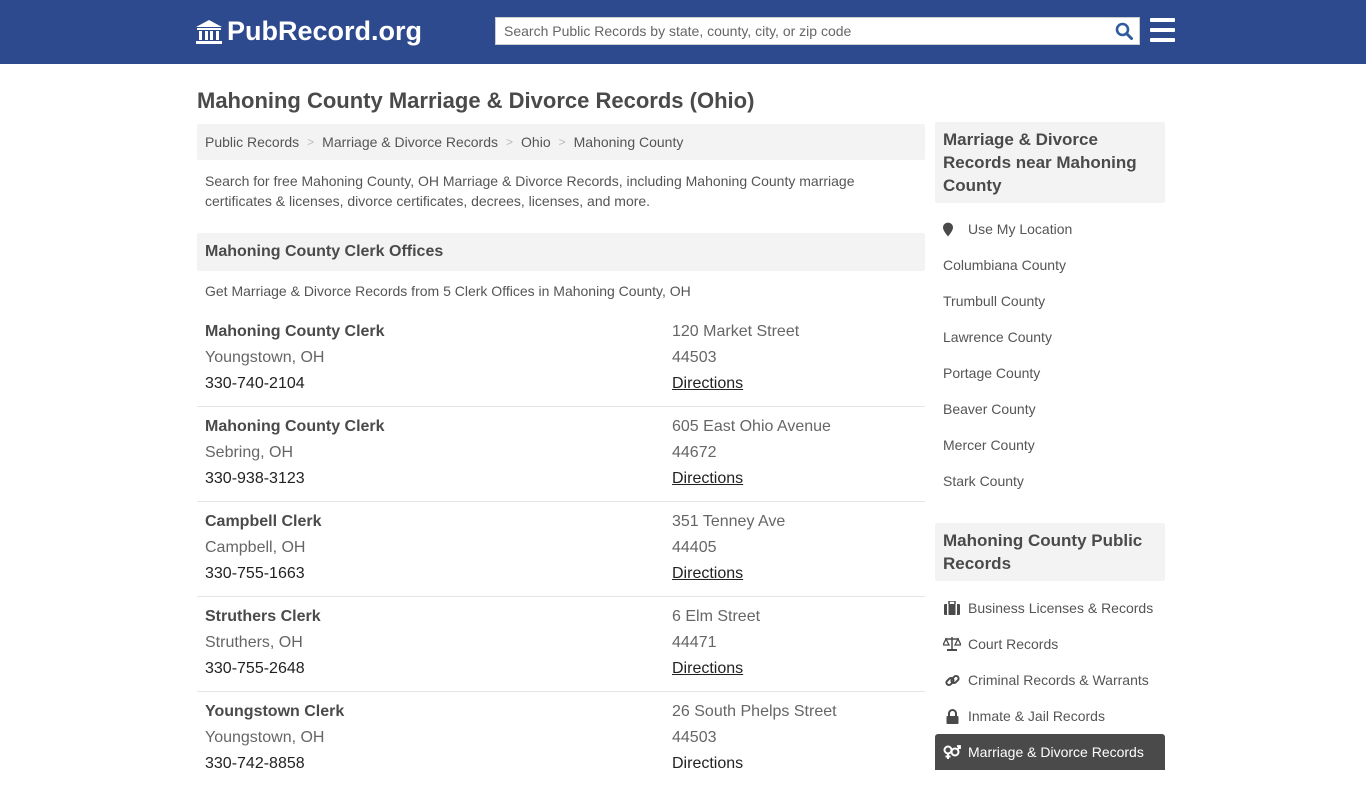  What do you see at coordinates (438, 669) in the screenshot?
I see `office-phone: 330-755-2648` at bounding box center [438, 669].